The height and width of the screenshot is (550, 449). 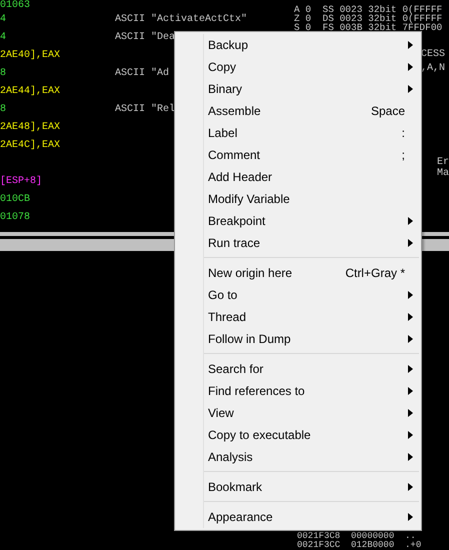 I want to click on code-comment: ASCII "Rel, so click(x=145, y=109).